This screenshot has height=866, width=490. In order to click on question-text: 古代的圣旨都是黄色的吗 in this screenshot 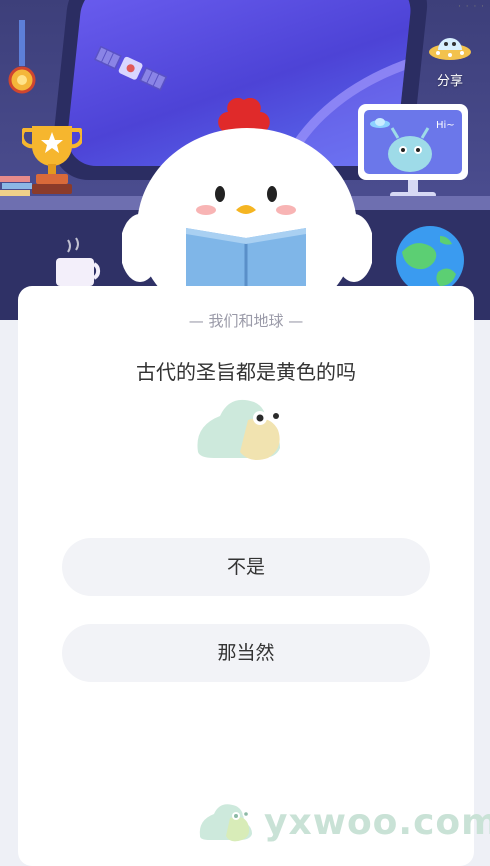, I will do `click(246, 372)`.